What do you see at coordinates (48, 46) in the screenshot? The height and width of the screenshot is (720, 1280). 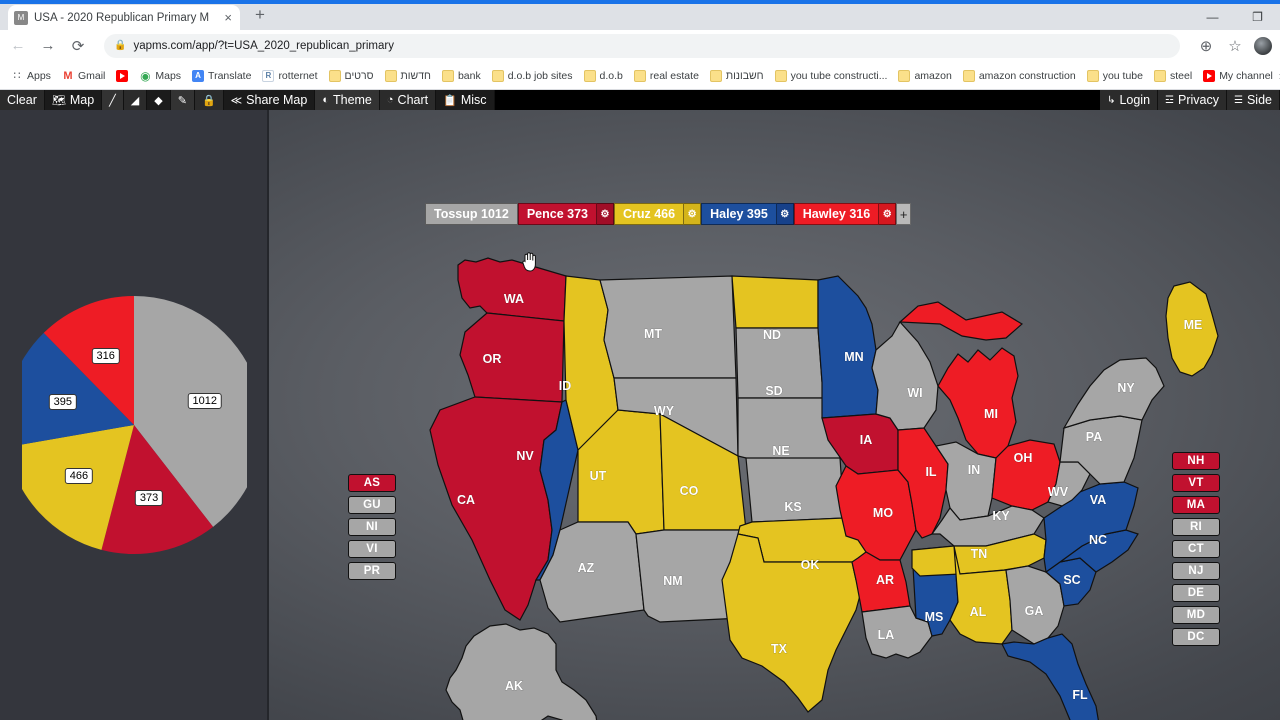 I see `forward-icon: →` at bounding box center [48, 46].